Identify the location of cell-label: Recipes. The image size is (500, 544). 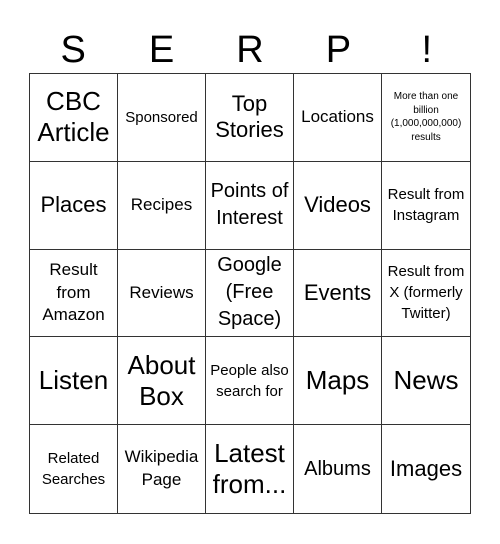
(161, 204).